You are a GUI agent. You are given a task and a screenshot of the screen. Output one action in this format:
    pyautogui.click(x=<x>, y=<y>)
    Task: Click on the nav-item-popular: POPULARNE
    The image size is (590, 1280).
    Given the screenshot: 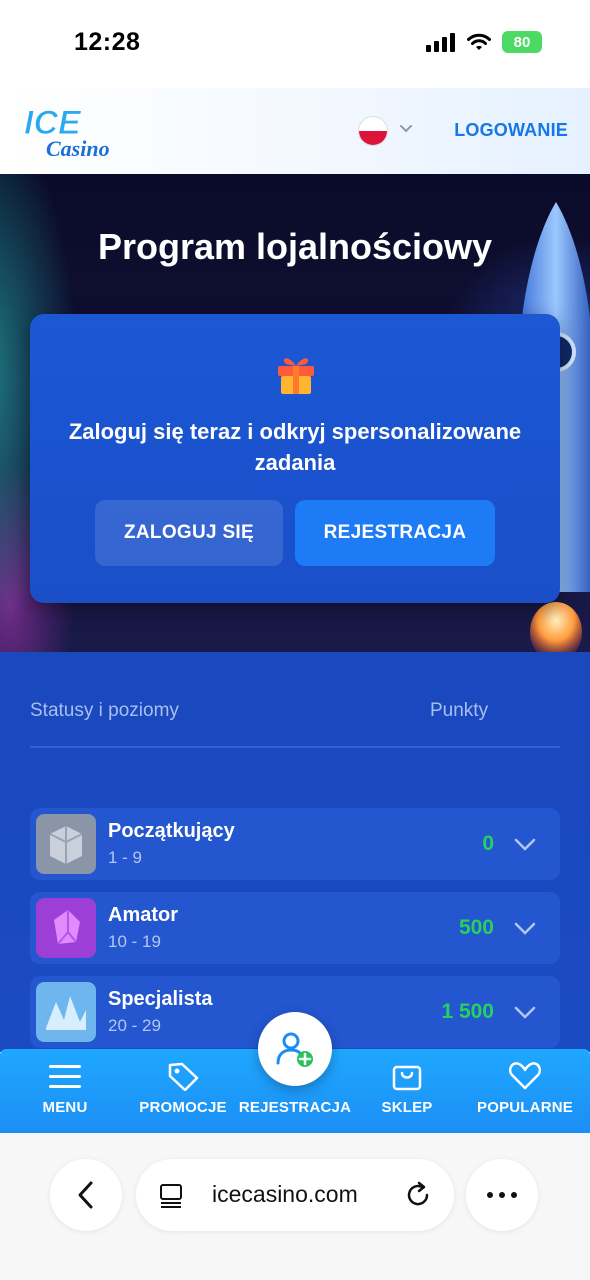 What is the action you would take?
    pyautogui.click(x=525, y=1088)
    